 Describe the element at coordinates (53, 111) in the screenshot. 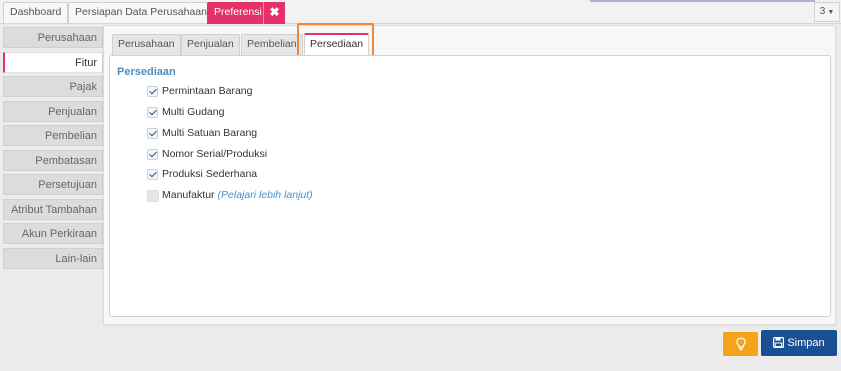

I see `sidebar-item-penjualan: Penjualan` at that location.